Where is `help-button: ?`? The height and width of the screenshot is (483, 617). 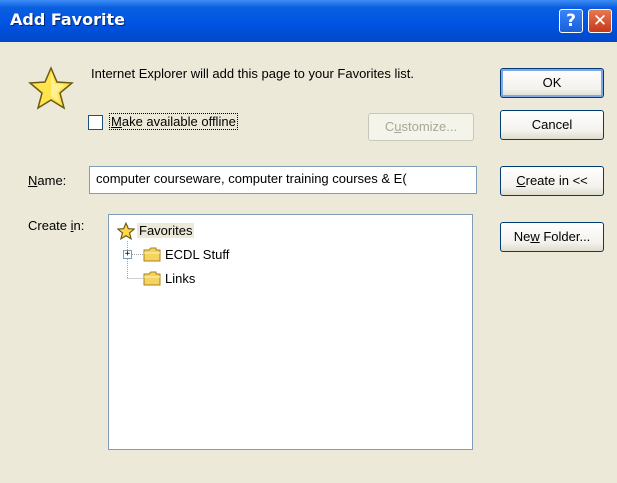 help-button: ? is located at coordinates (571, 21).